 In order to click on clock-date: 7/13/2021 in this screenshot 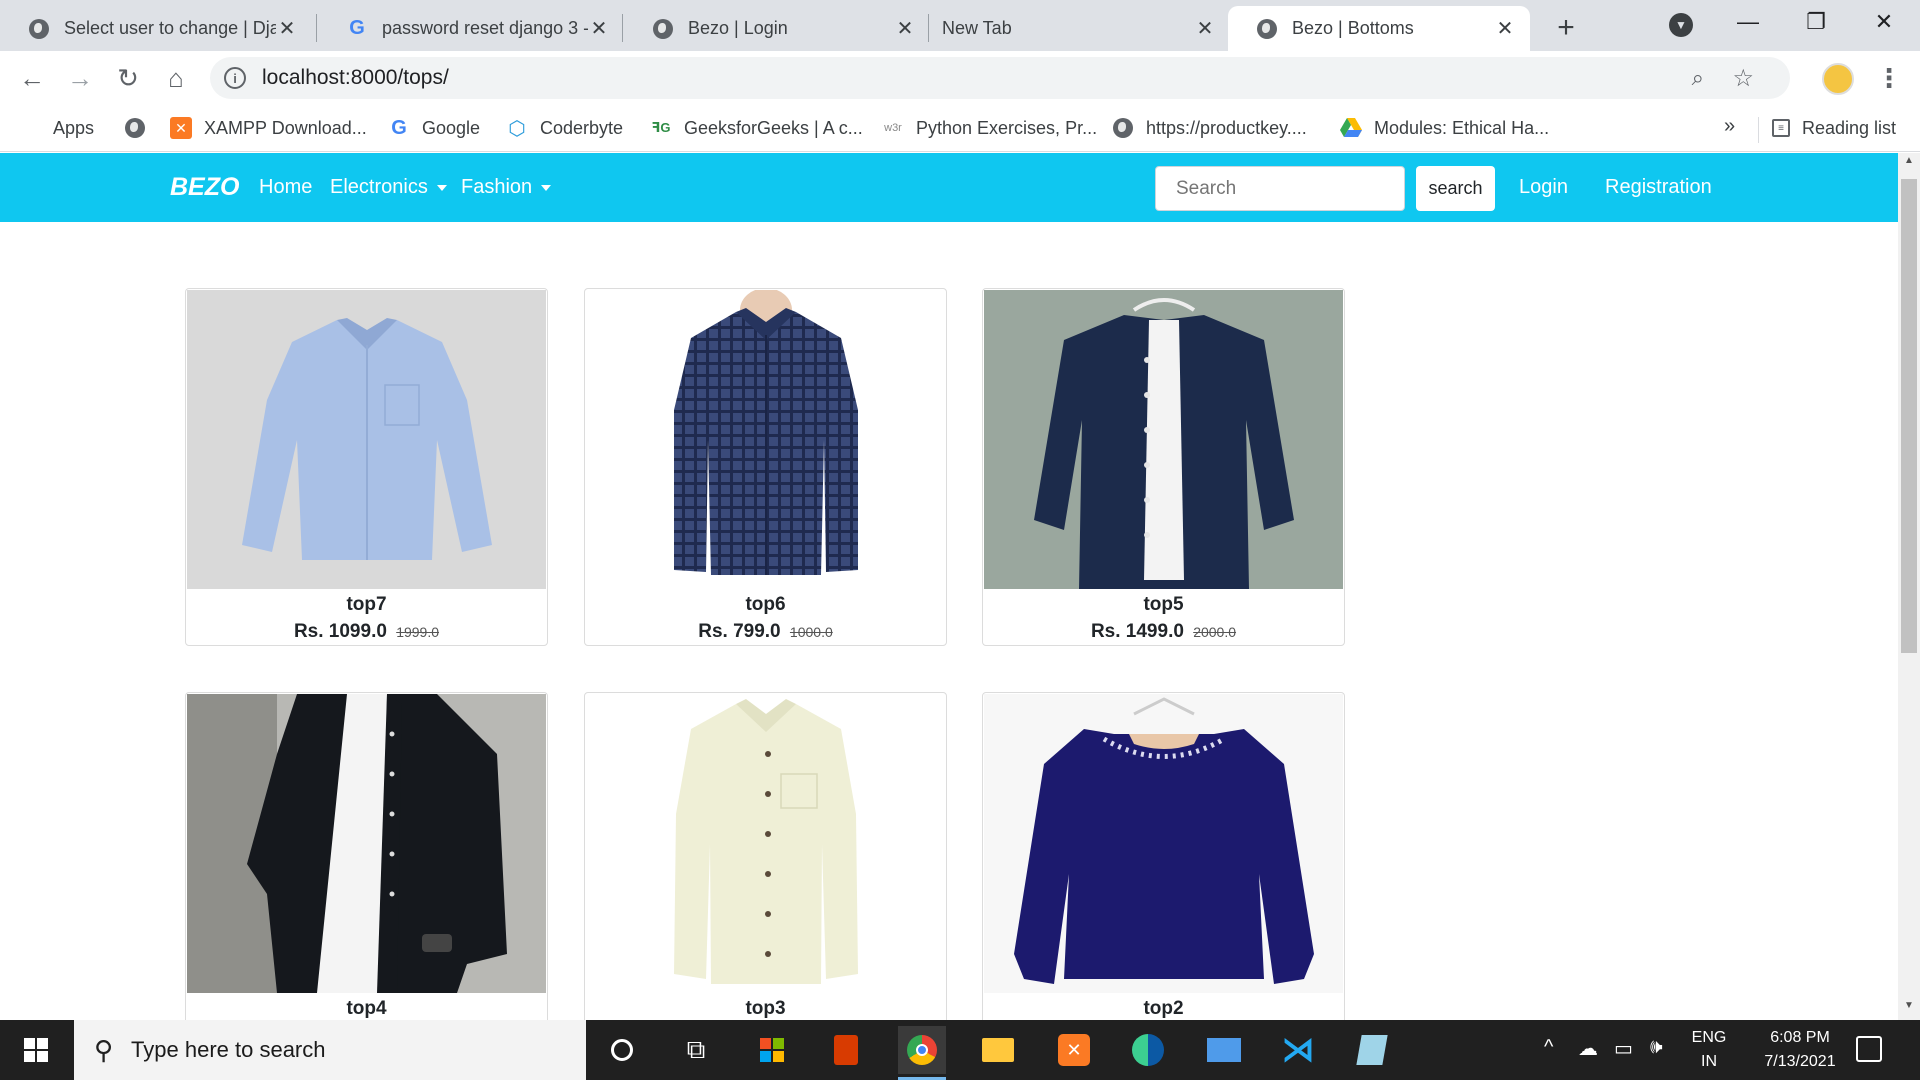, I will do `click(1800, 1061)`.